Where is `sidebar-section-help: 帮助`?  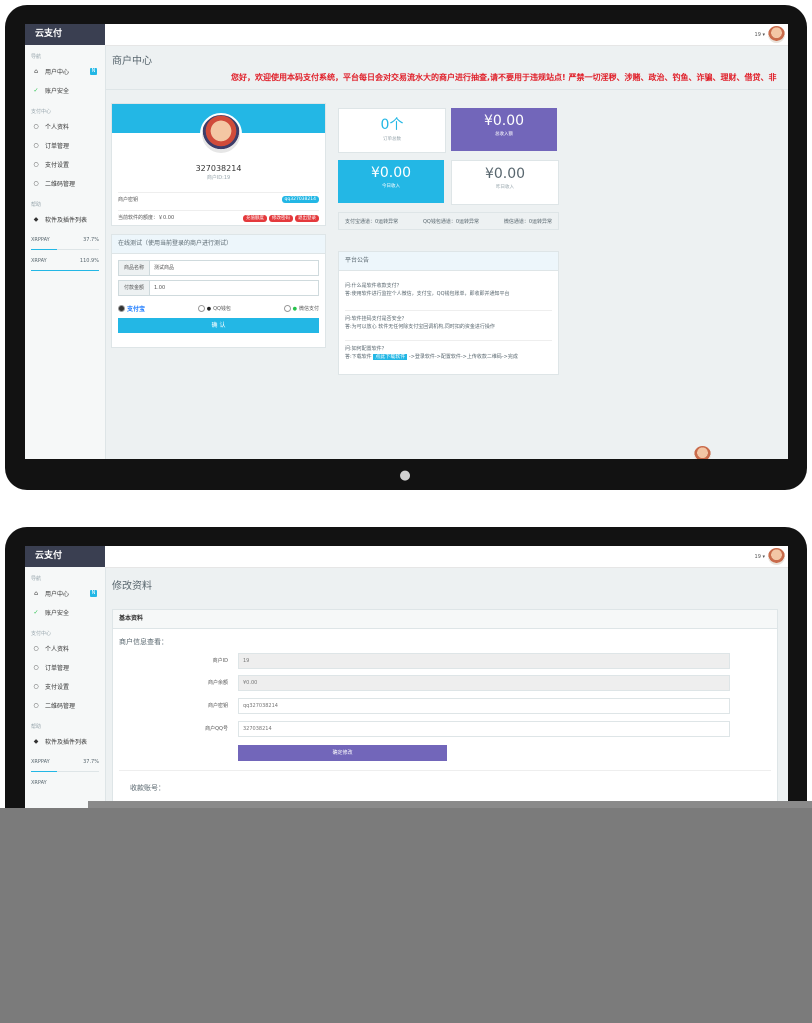 sidebar-section-help: 帮助 is located at coordinates (36, 727).